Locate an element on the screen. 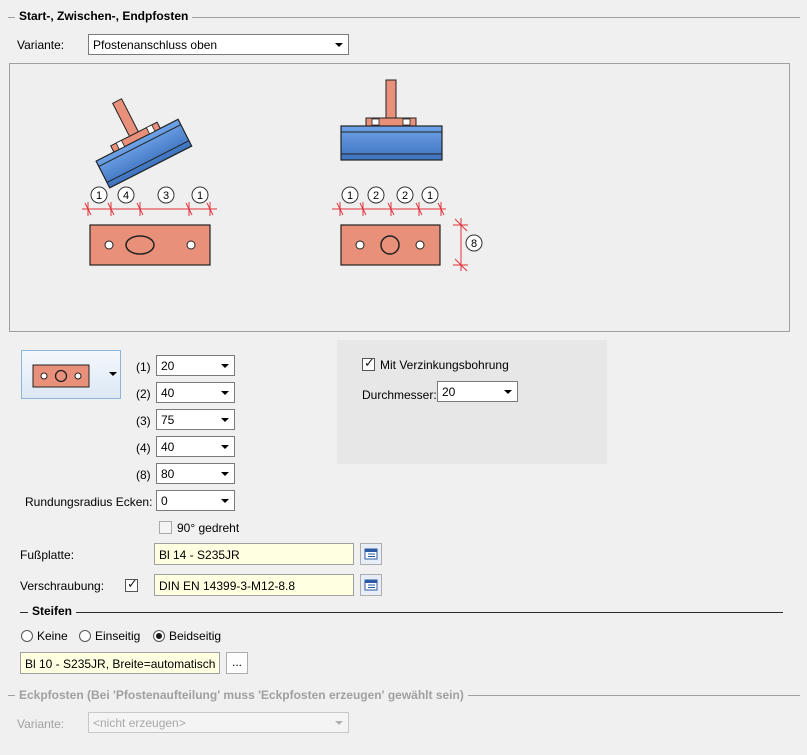 This screenshot has width=807, height=755. param-value: 20 is located at coordinates (168, 366).